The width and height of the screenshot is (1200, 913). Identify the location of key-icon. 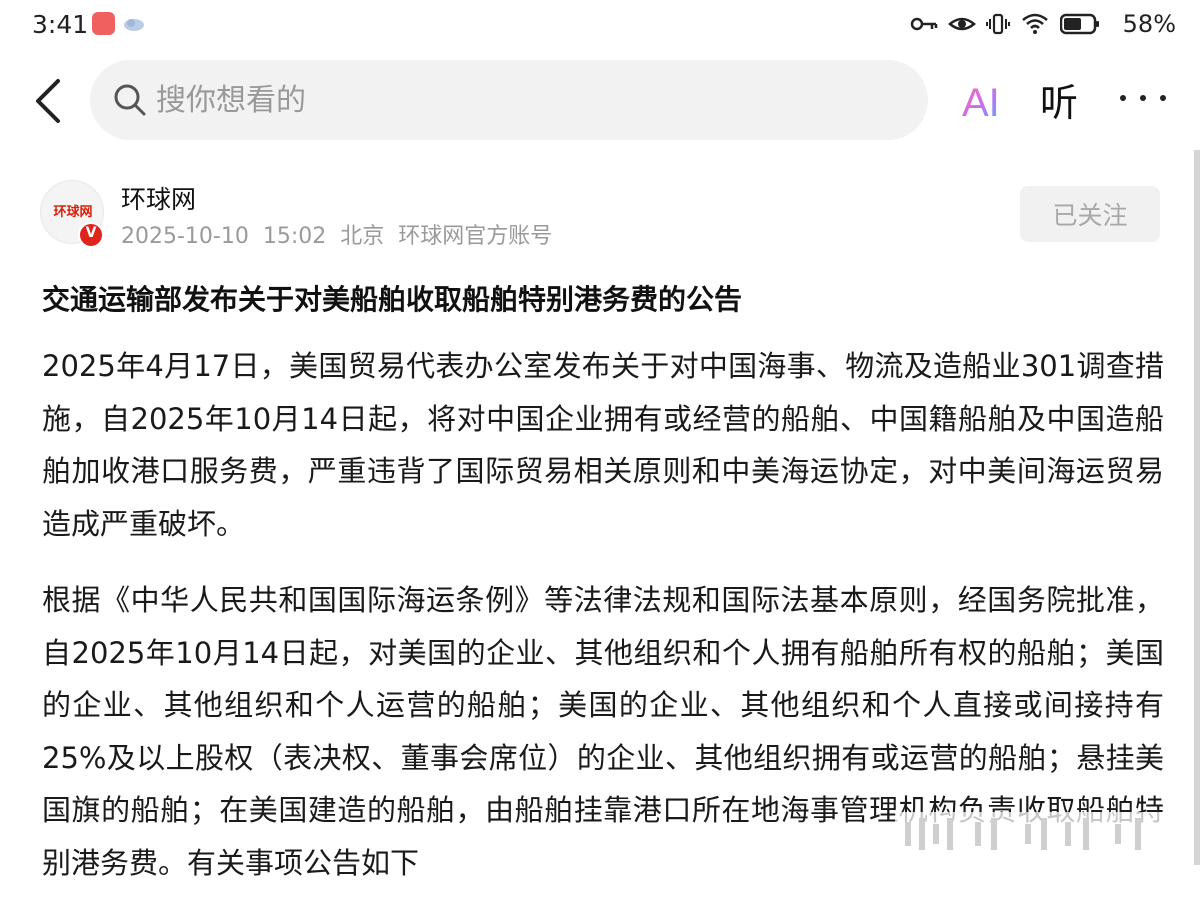
(924, 24).